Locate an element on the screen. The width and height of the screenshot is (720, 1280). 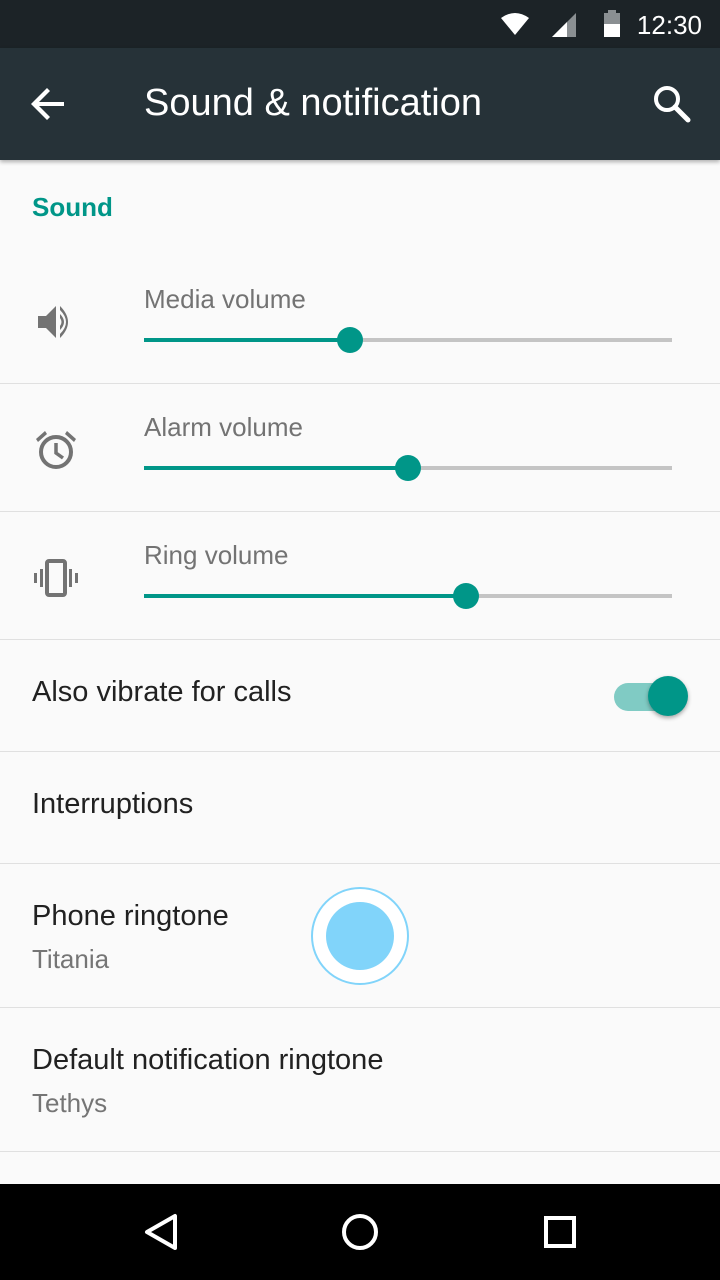
arrow-back-icon is located at coordinates (47, 104).